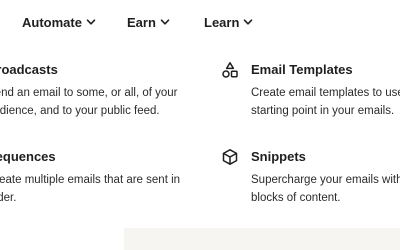  I want to click on feature-title: Email Templates, so click(302, 69).